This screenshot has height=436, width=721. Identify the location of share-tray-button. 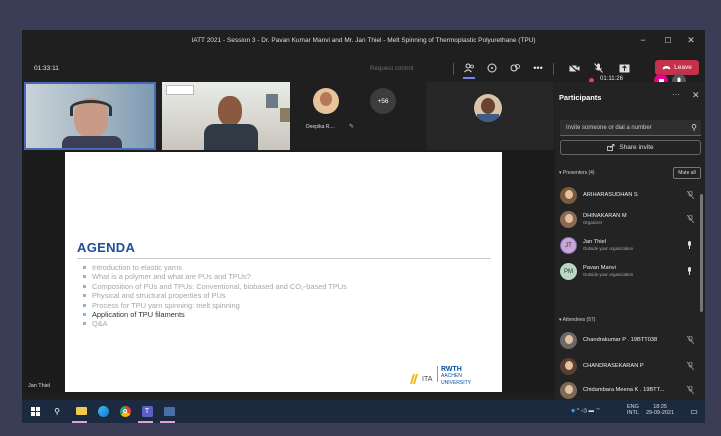
(624, 68).